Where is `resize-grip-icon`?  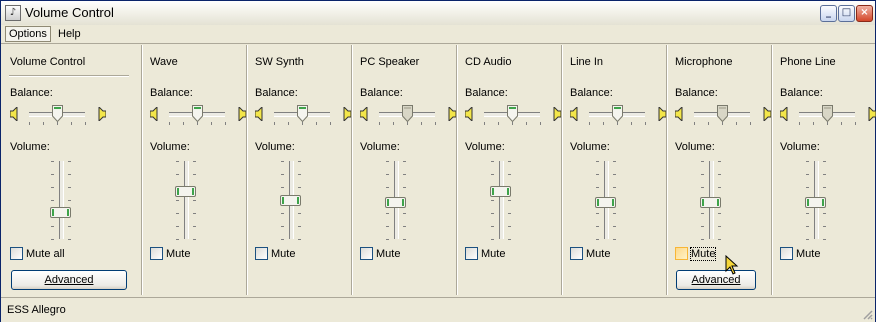
resize-grip-icon is located at coordinates (867, 314).